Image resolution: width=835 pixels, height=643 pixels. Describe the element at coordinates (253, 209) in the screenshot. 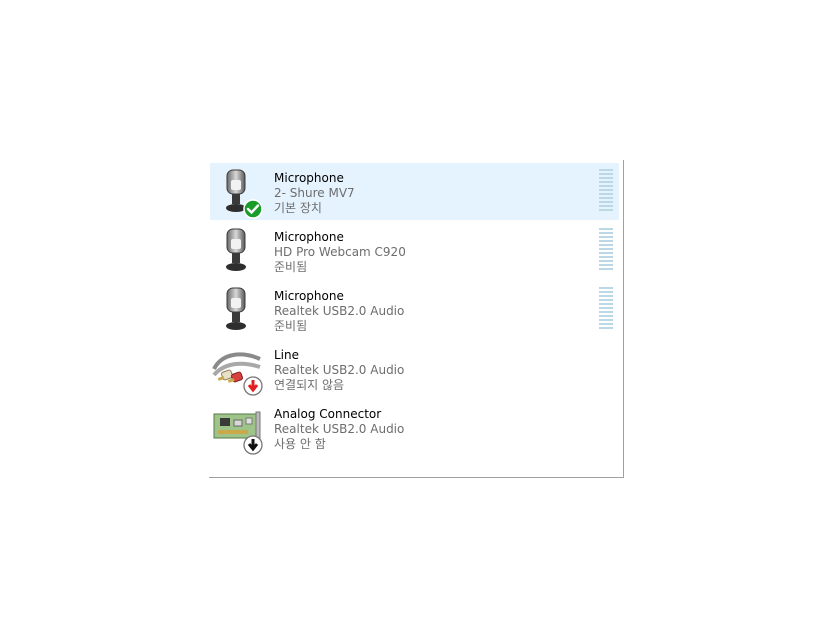

I see `default-check-badge` at that location.